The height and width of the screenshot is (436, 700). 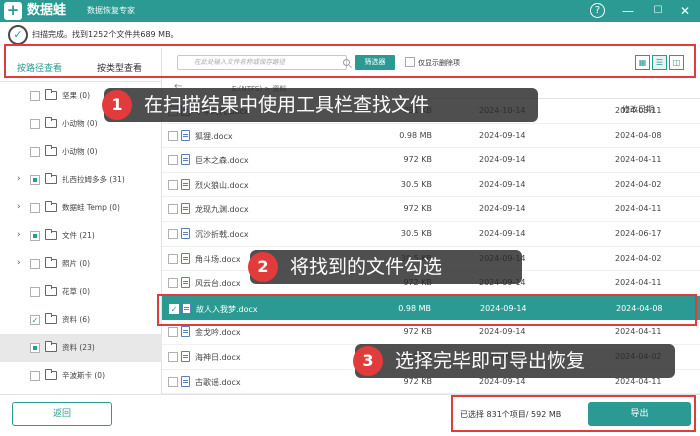 I want to click on step-number: 2, so click(x=263, y=267).